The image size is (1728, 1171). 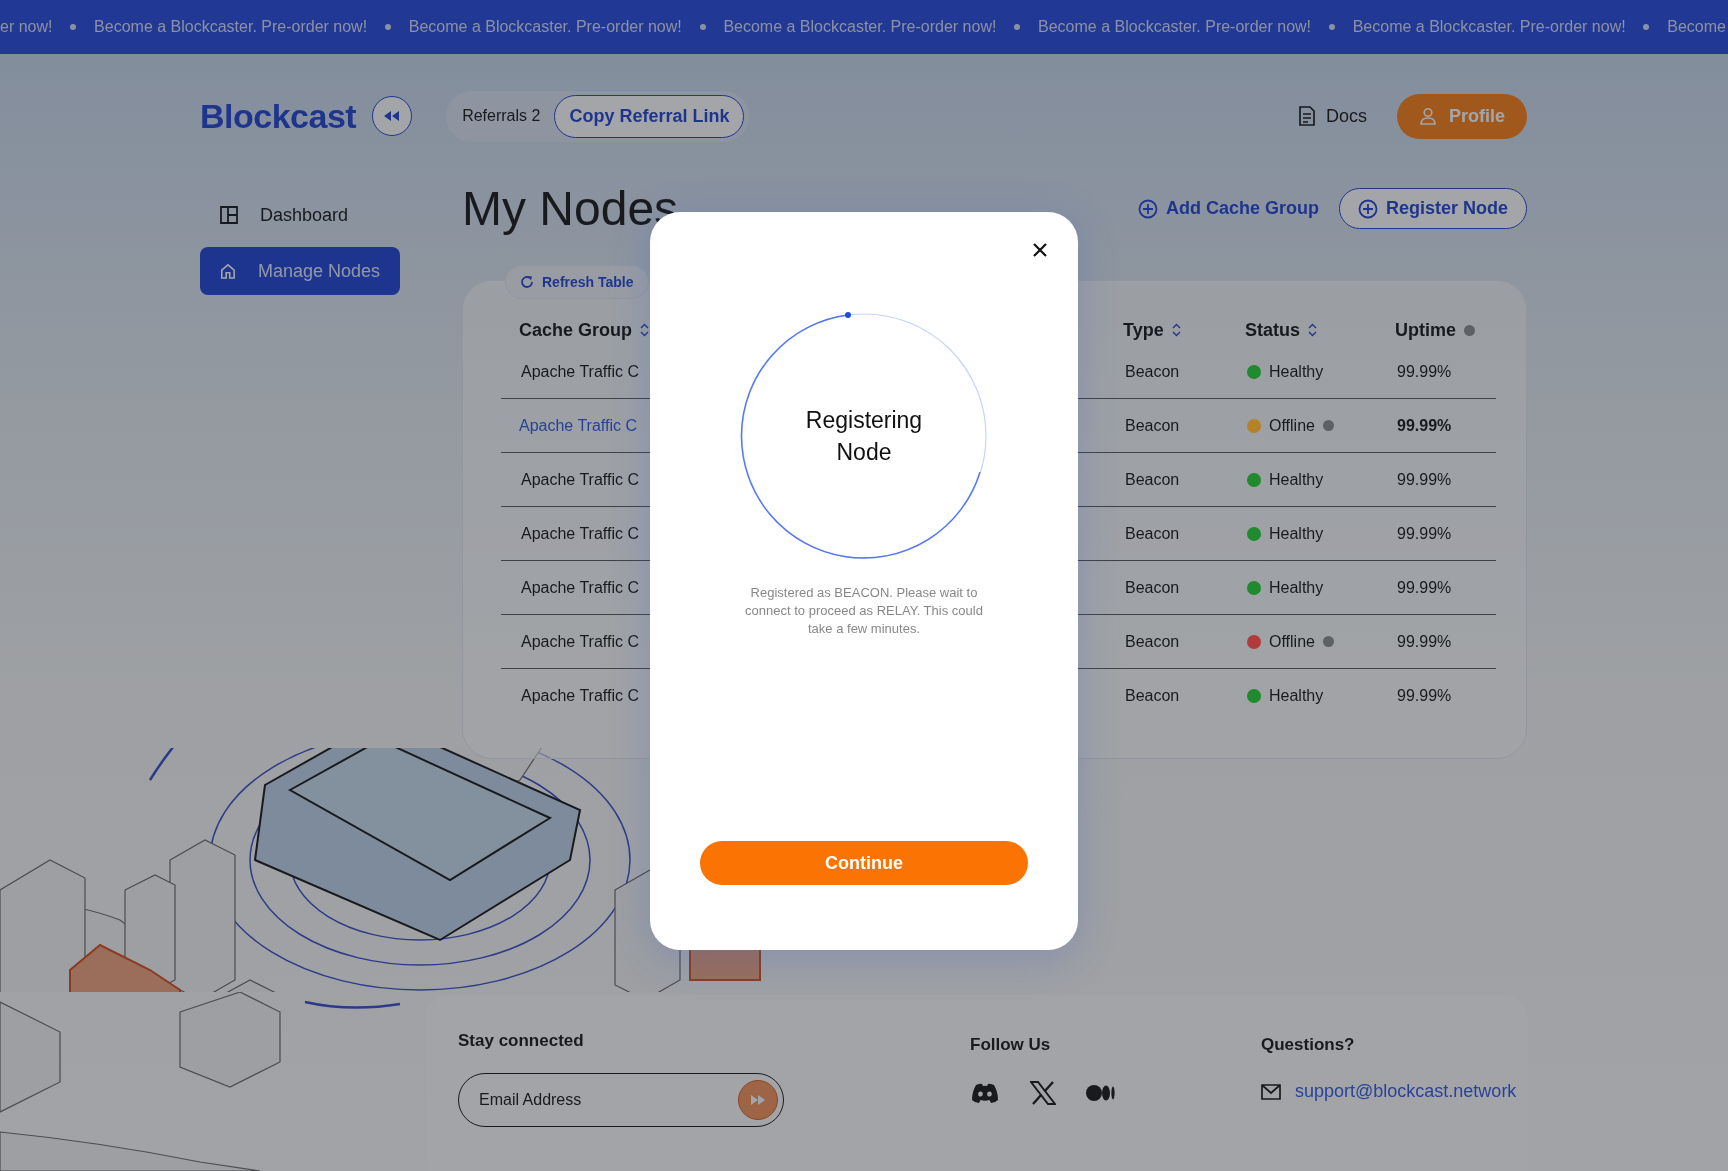 I want to click on layout-icon, so click(x=229, y=215).